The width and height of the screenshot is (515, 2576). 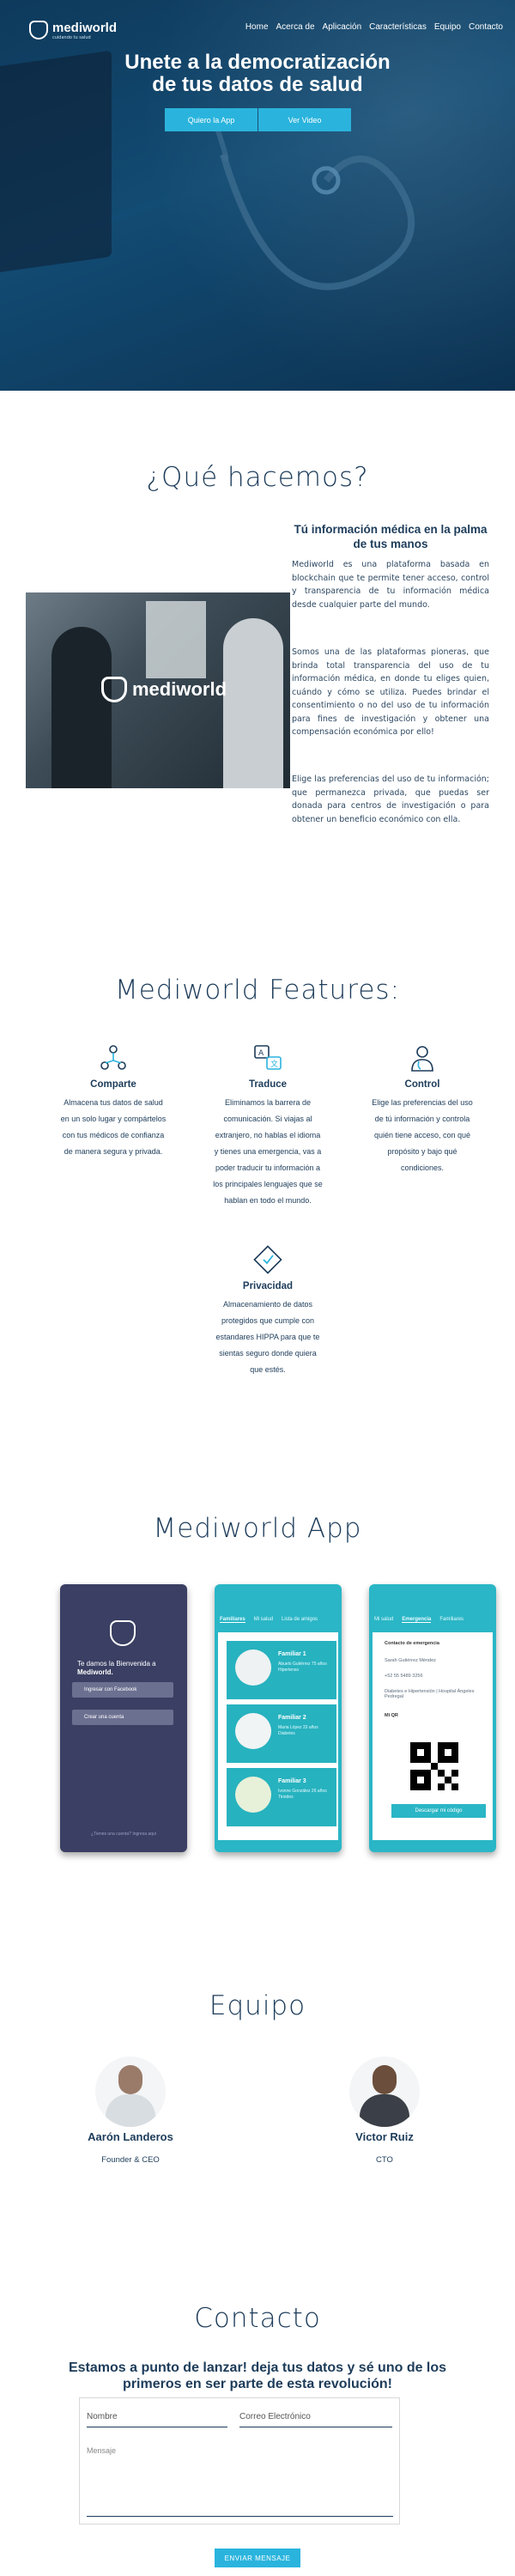 I want to click on feature-privacy-title: Privacidad, so click(x=268, y=1286).